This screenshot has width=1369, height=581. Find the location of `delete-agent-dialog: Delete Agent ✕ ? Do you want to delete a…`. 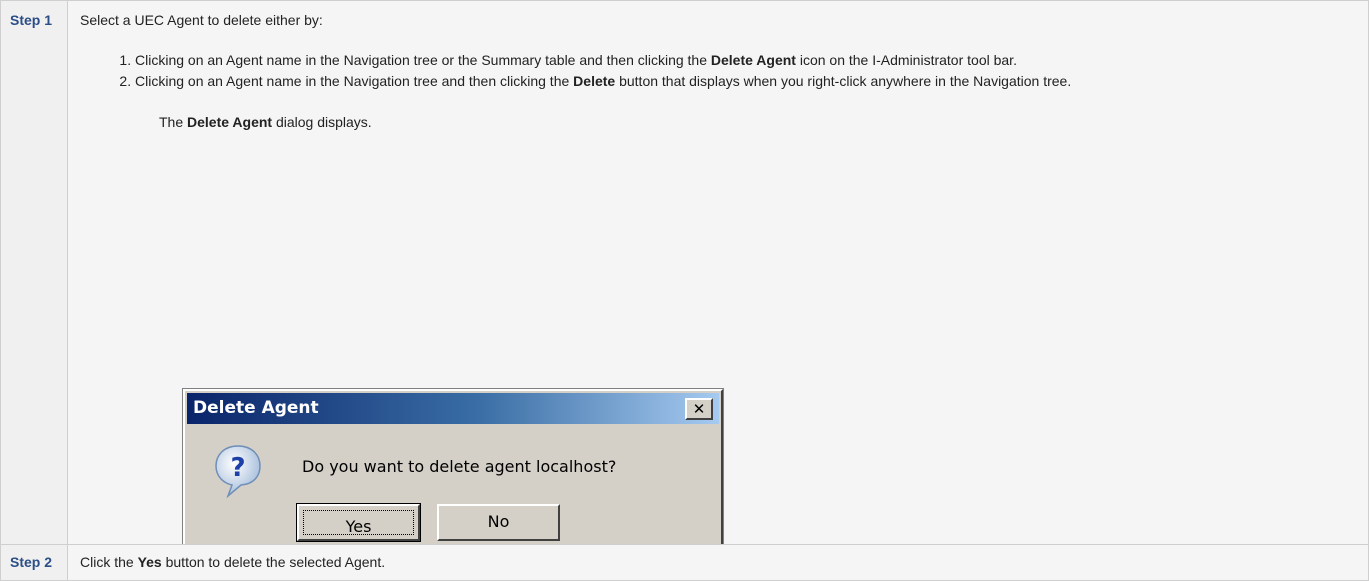

delete-agent-dialog: Delete Agent ✕ ? Do you want to delete a… is located at coordinates (453, 468).